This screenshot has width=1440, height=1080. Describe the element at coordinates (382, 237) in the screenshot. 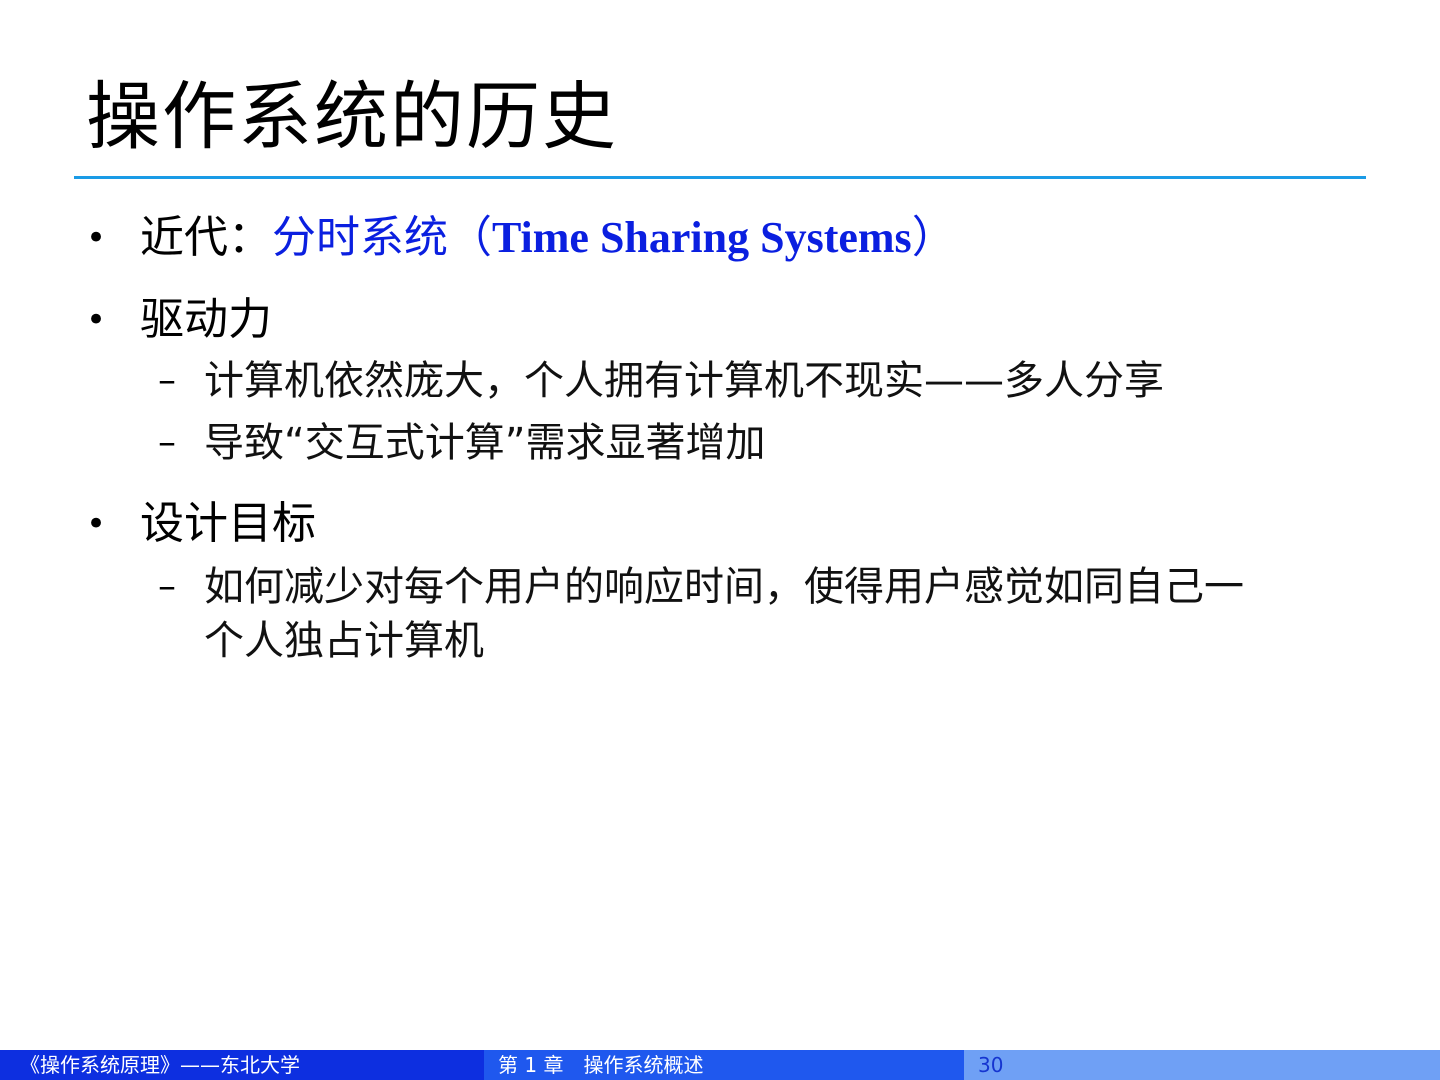

I see `time-sharing-cn: 分时系统（` at that location.